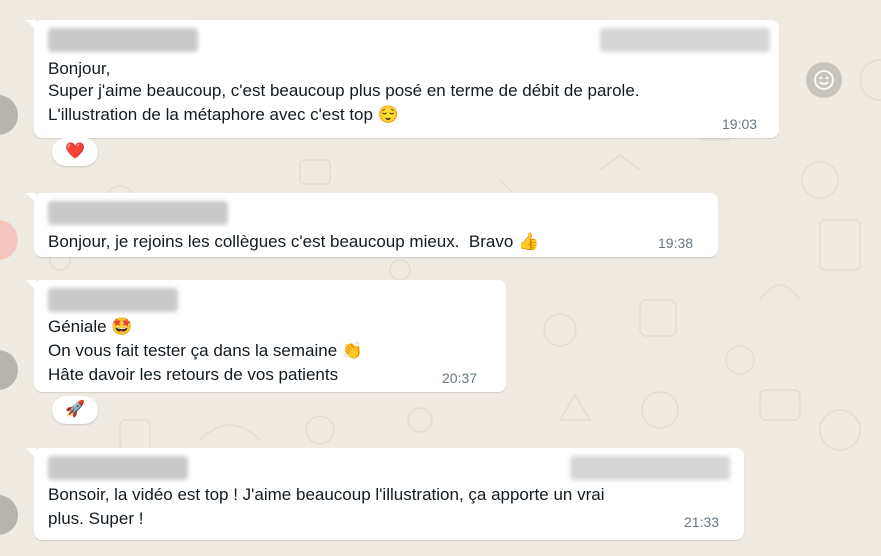 The height and width of the screenshot is (556, 881). I want to click on smiley-icon, so click(824, 80).